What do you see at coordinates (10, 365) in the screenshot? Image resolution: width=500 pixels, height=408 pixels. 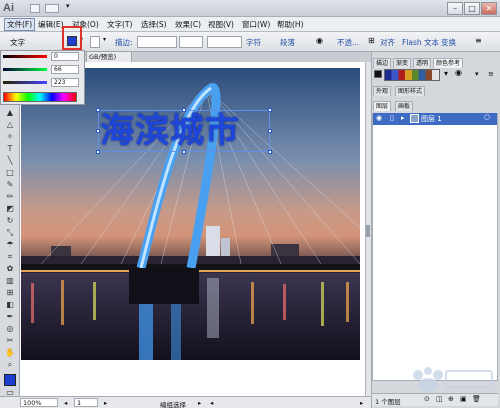 I see `zoom-tool-icon: ⌕` at bounding box center [10, 365].